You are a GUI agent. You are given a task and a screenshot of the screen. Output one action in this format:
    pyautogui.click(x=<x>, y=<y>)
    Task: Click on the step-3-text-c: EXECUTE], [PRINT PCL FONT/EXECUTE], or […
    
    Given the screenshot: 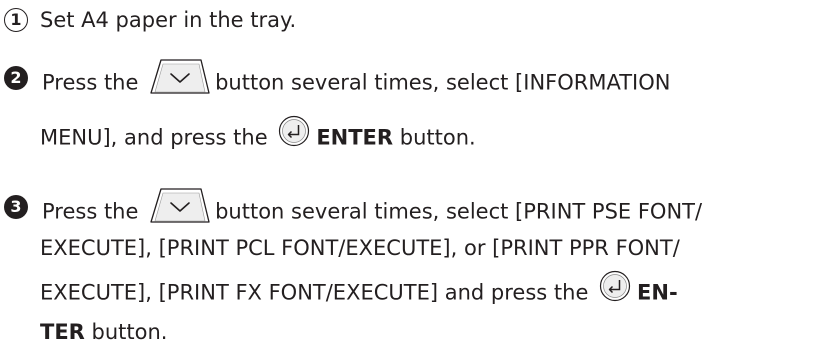 What is the action you would take?
    pyautogui.click(x=360, y=248)
    